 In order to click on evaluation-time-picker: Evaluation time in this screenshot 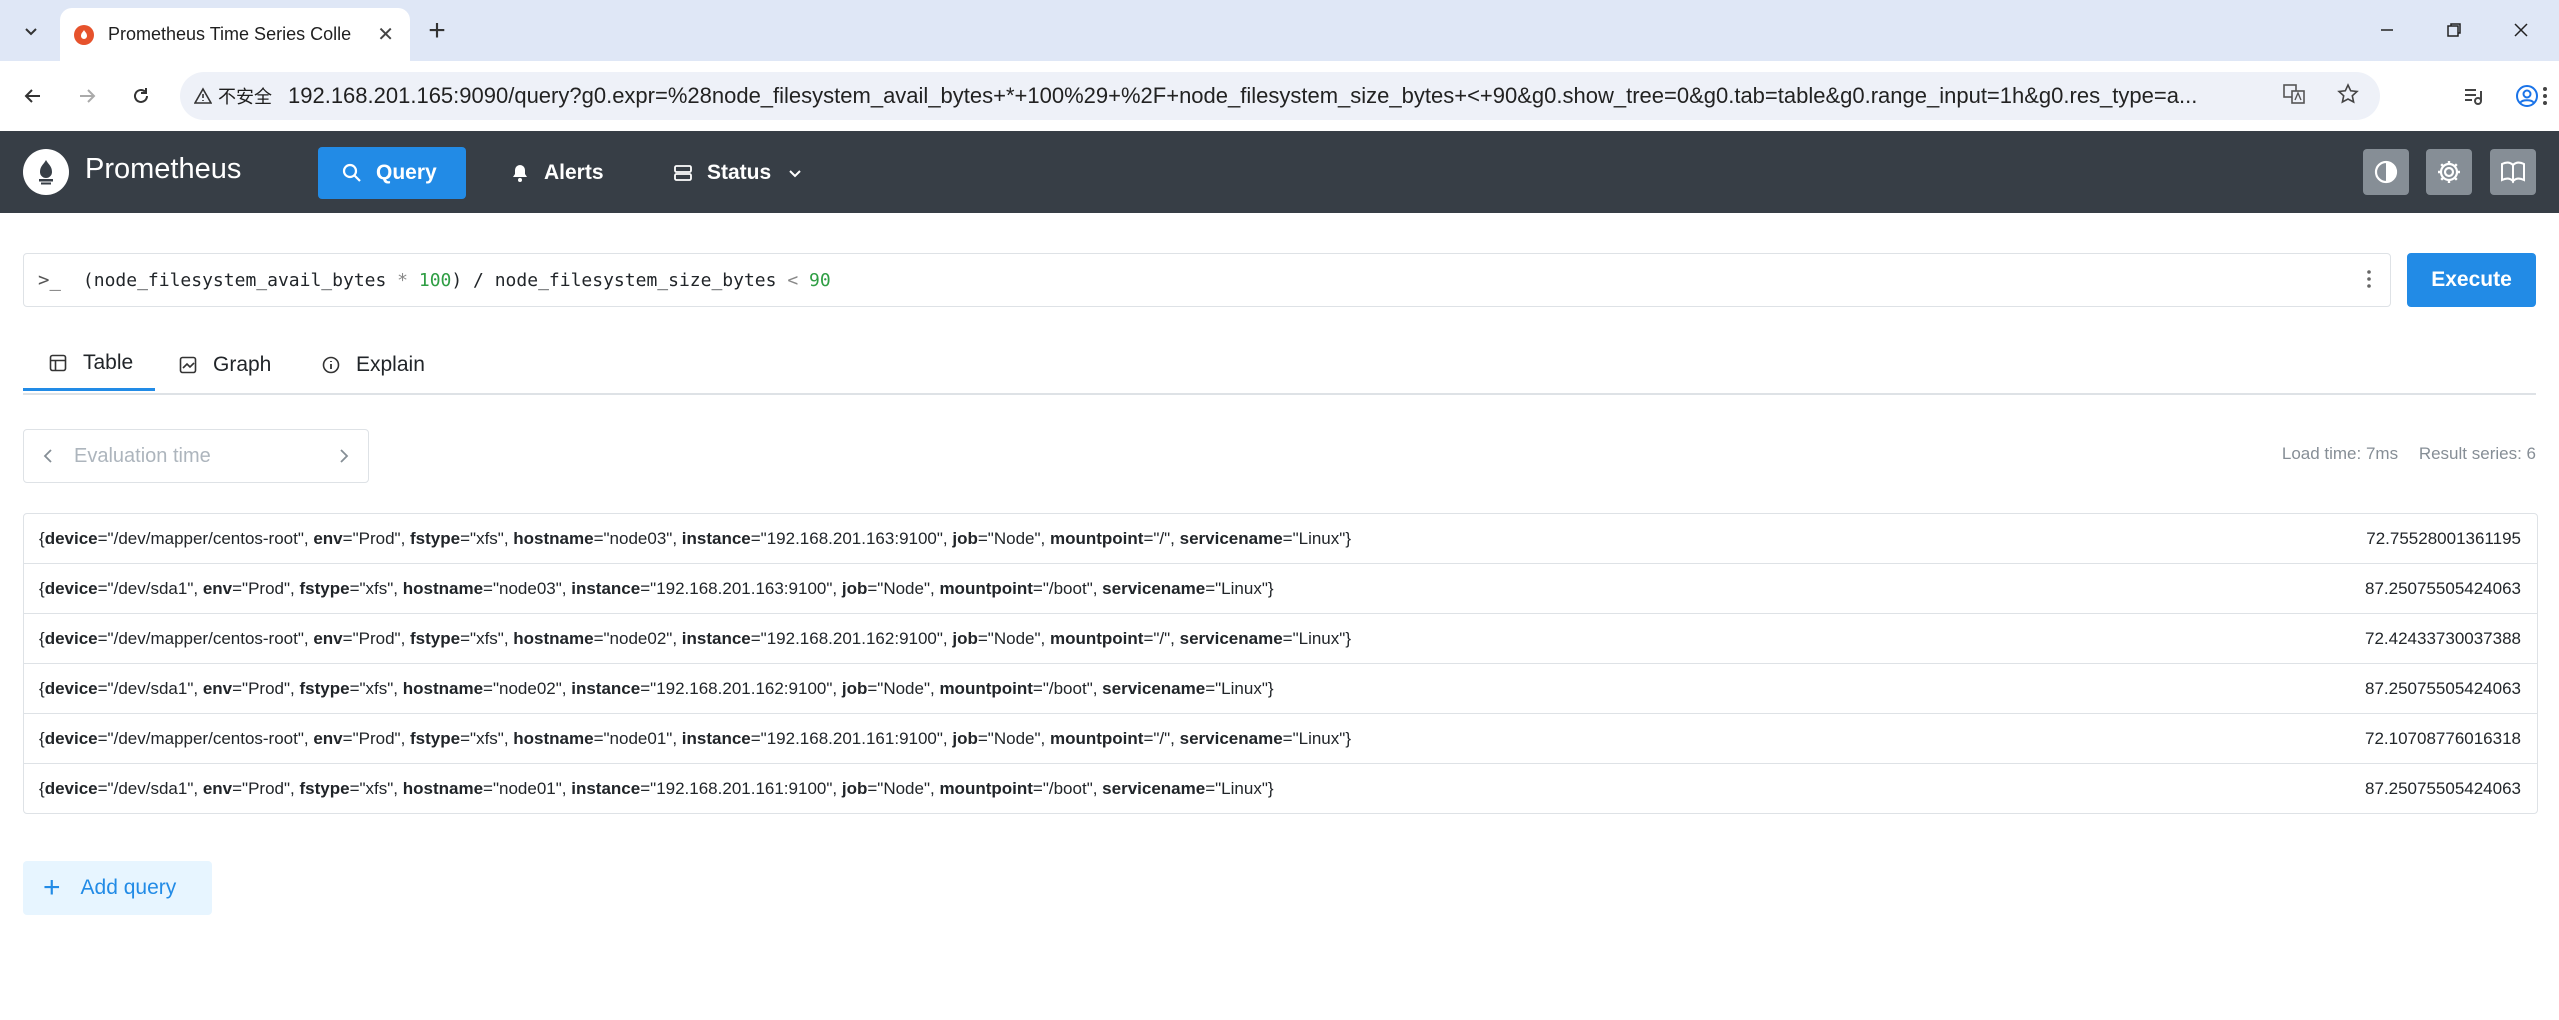, I will do `click(196, 456)`.